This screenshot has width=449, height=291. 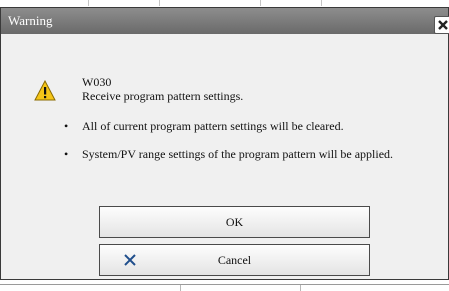 I want to click on warning-triangle-icon, so click(x=45, y=90).